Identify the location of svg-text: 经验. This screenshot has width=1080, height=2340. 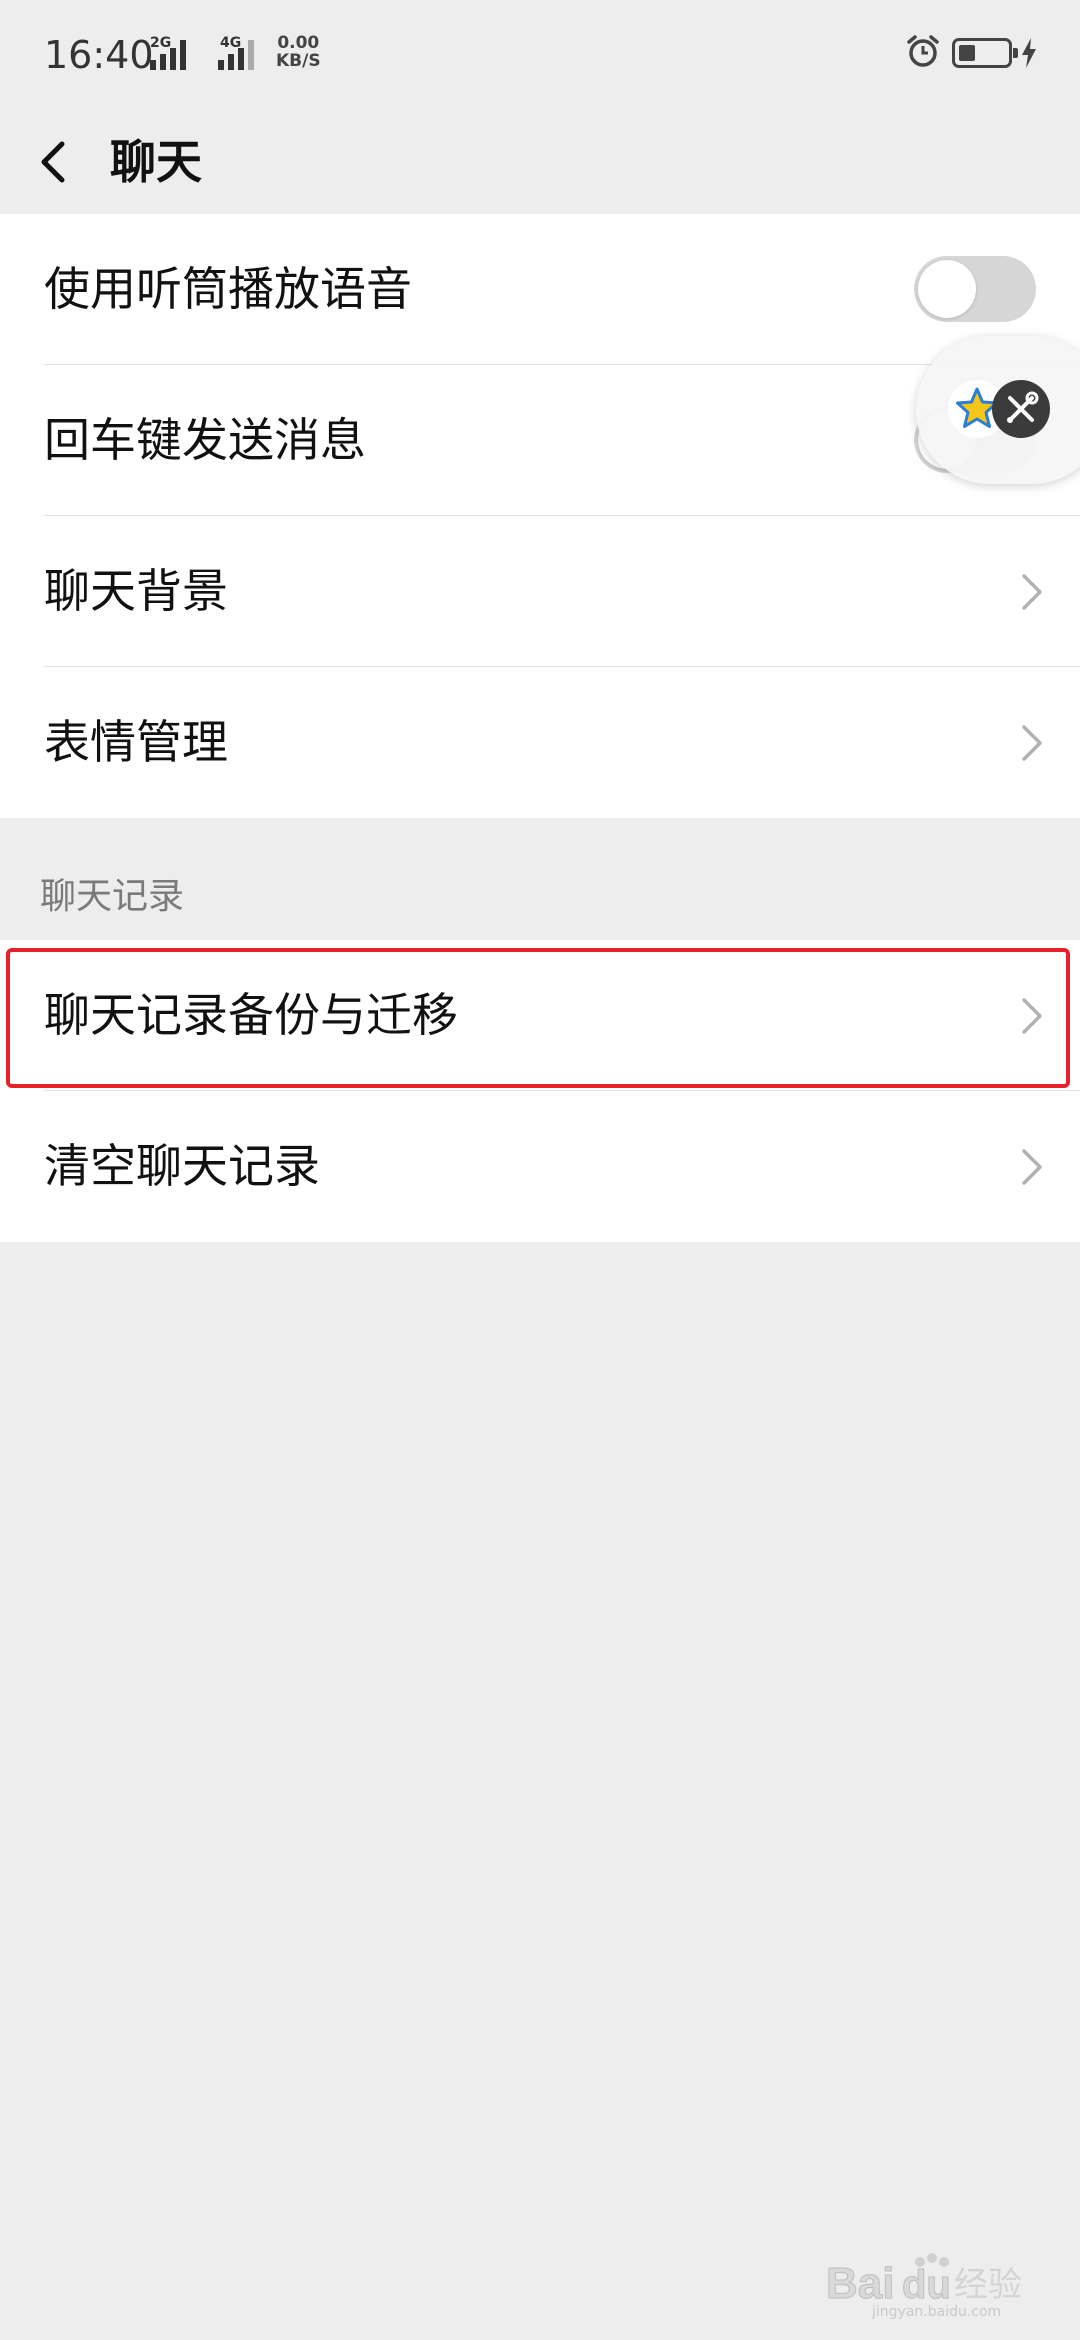
(988, 2285).